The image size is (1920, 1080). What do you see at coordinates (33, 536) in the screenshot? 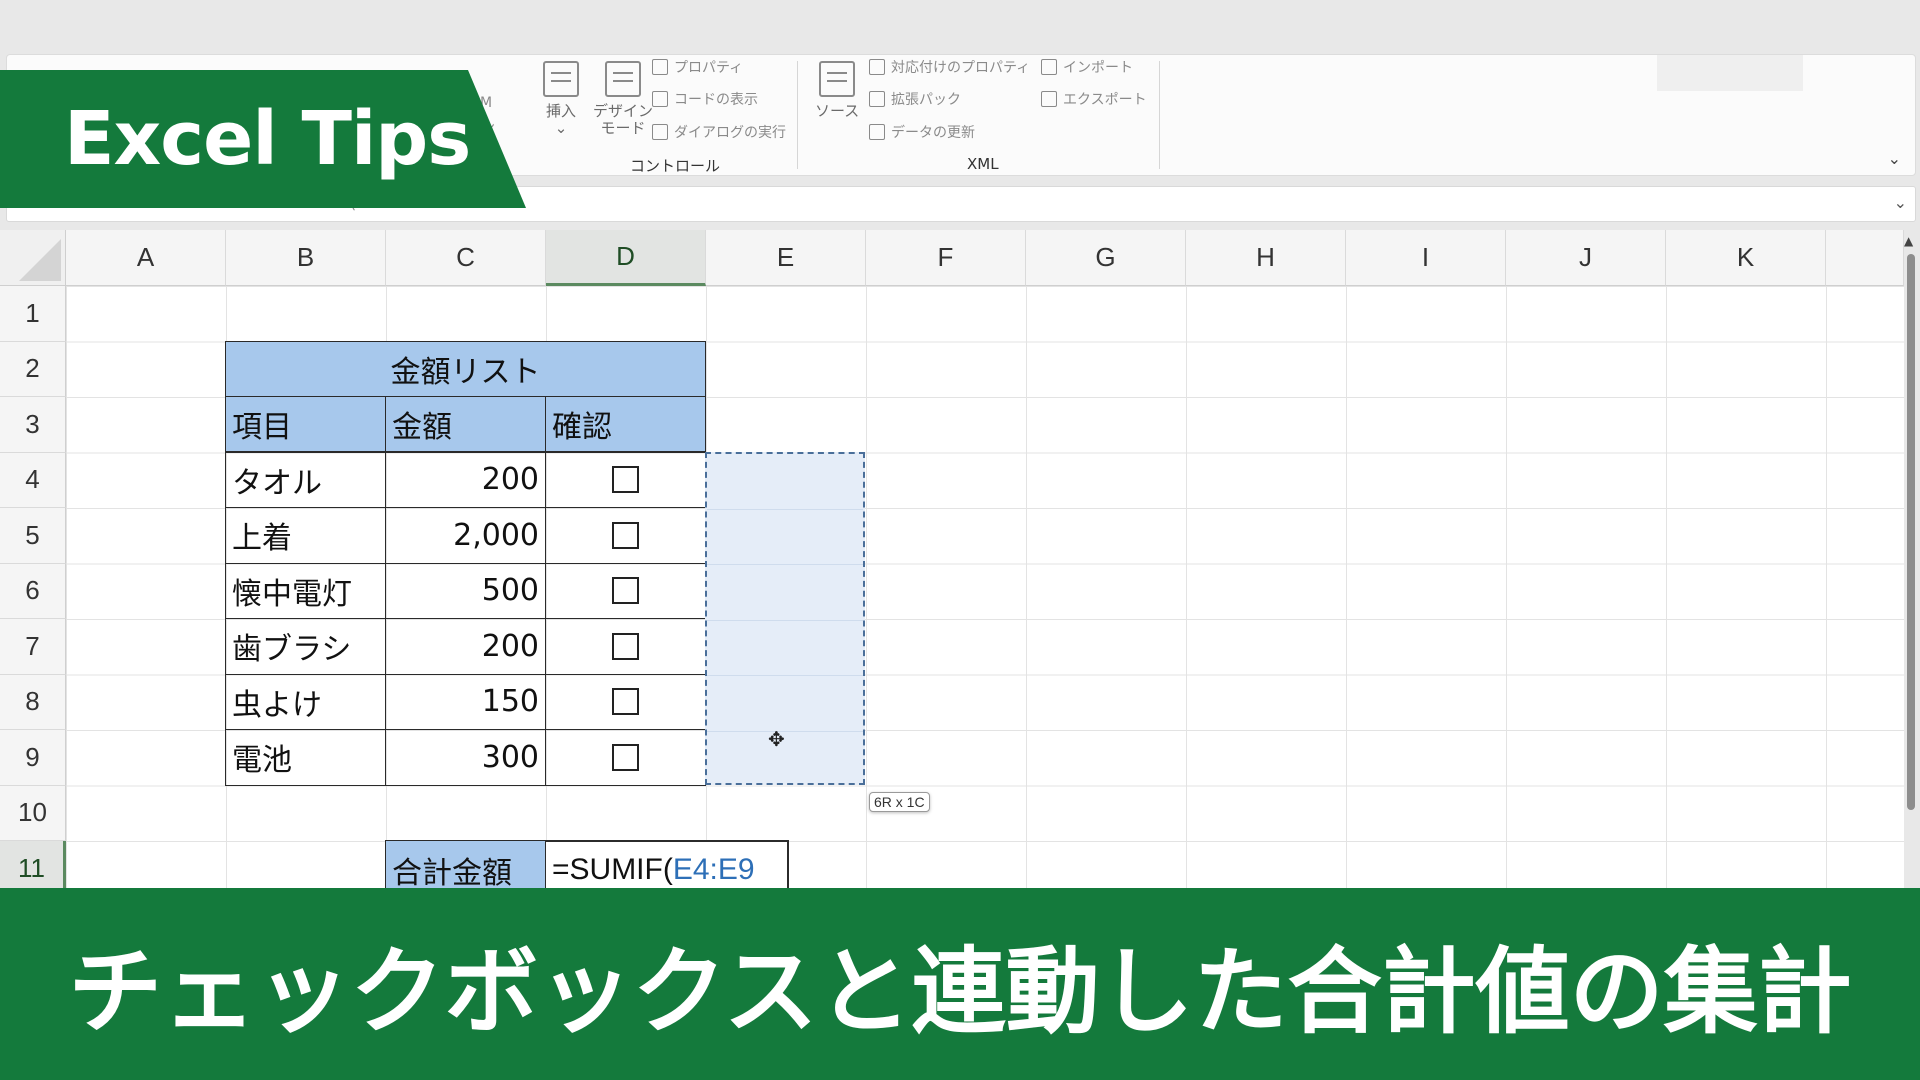
I see `row-header-5: 5` at bounding box center [33, 536].